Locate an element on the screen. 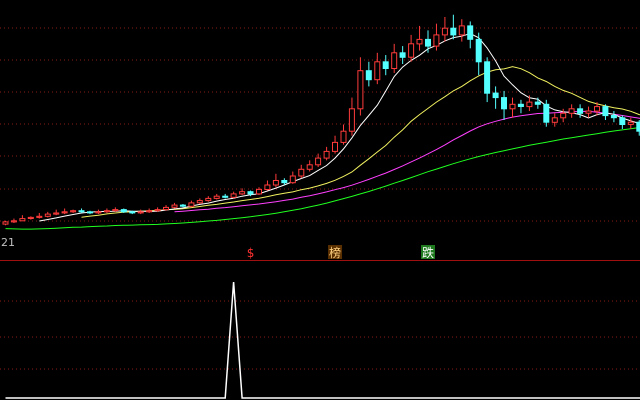 The height and width of the screenshot is (400, 640). signal-marker: $ is located at coordinates (250, 252).